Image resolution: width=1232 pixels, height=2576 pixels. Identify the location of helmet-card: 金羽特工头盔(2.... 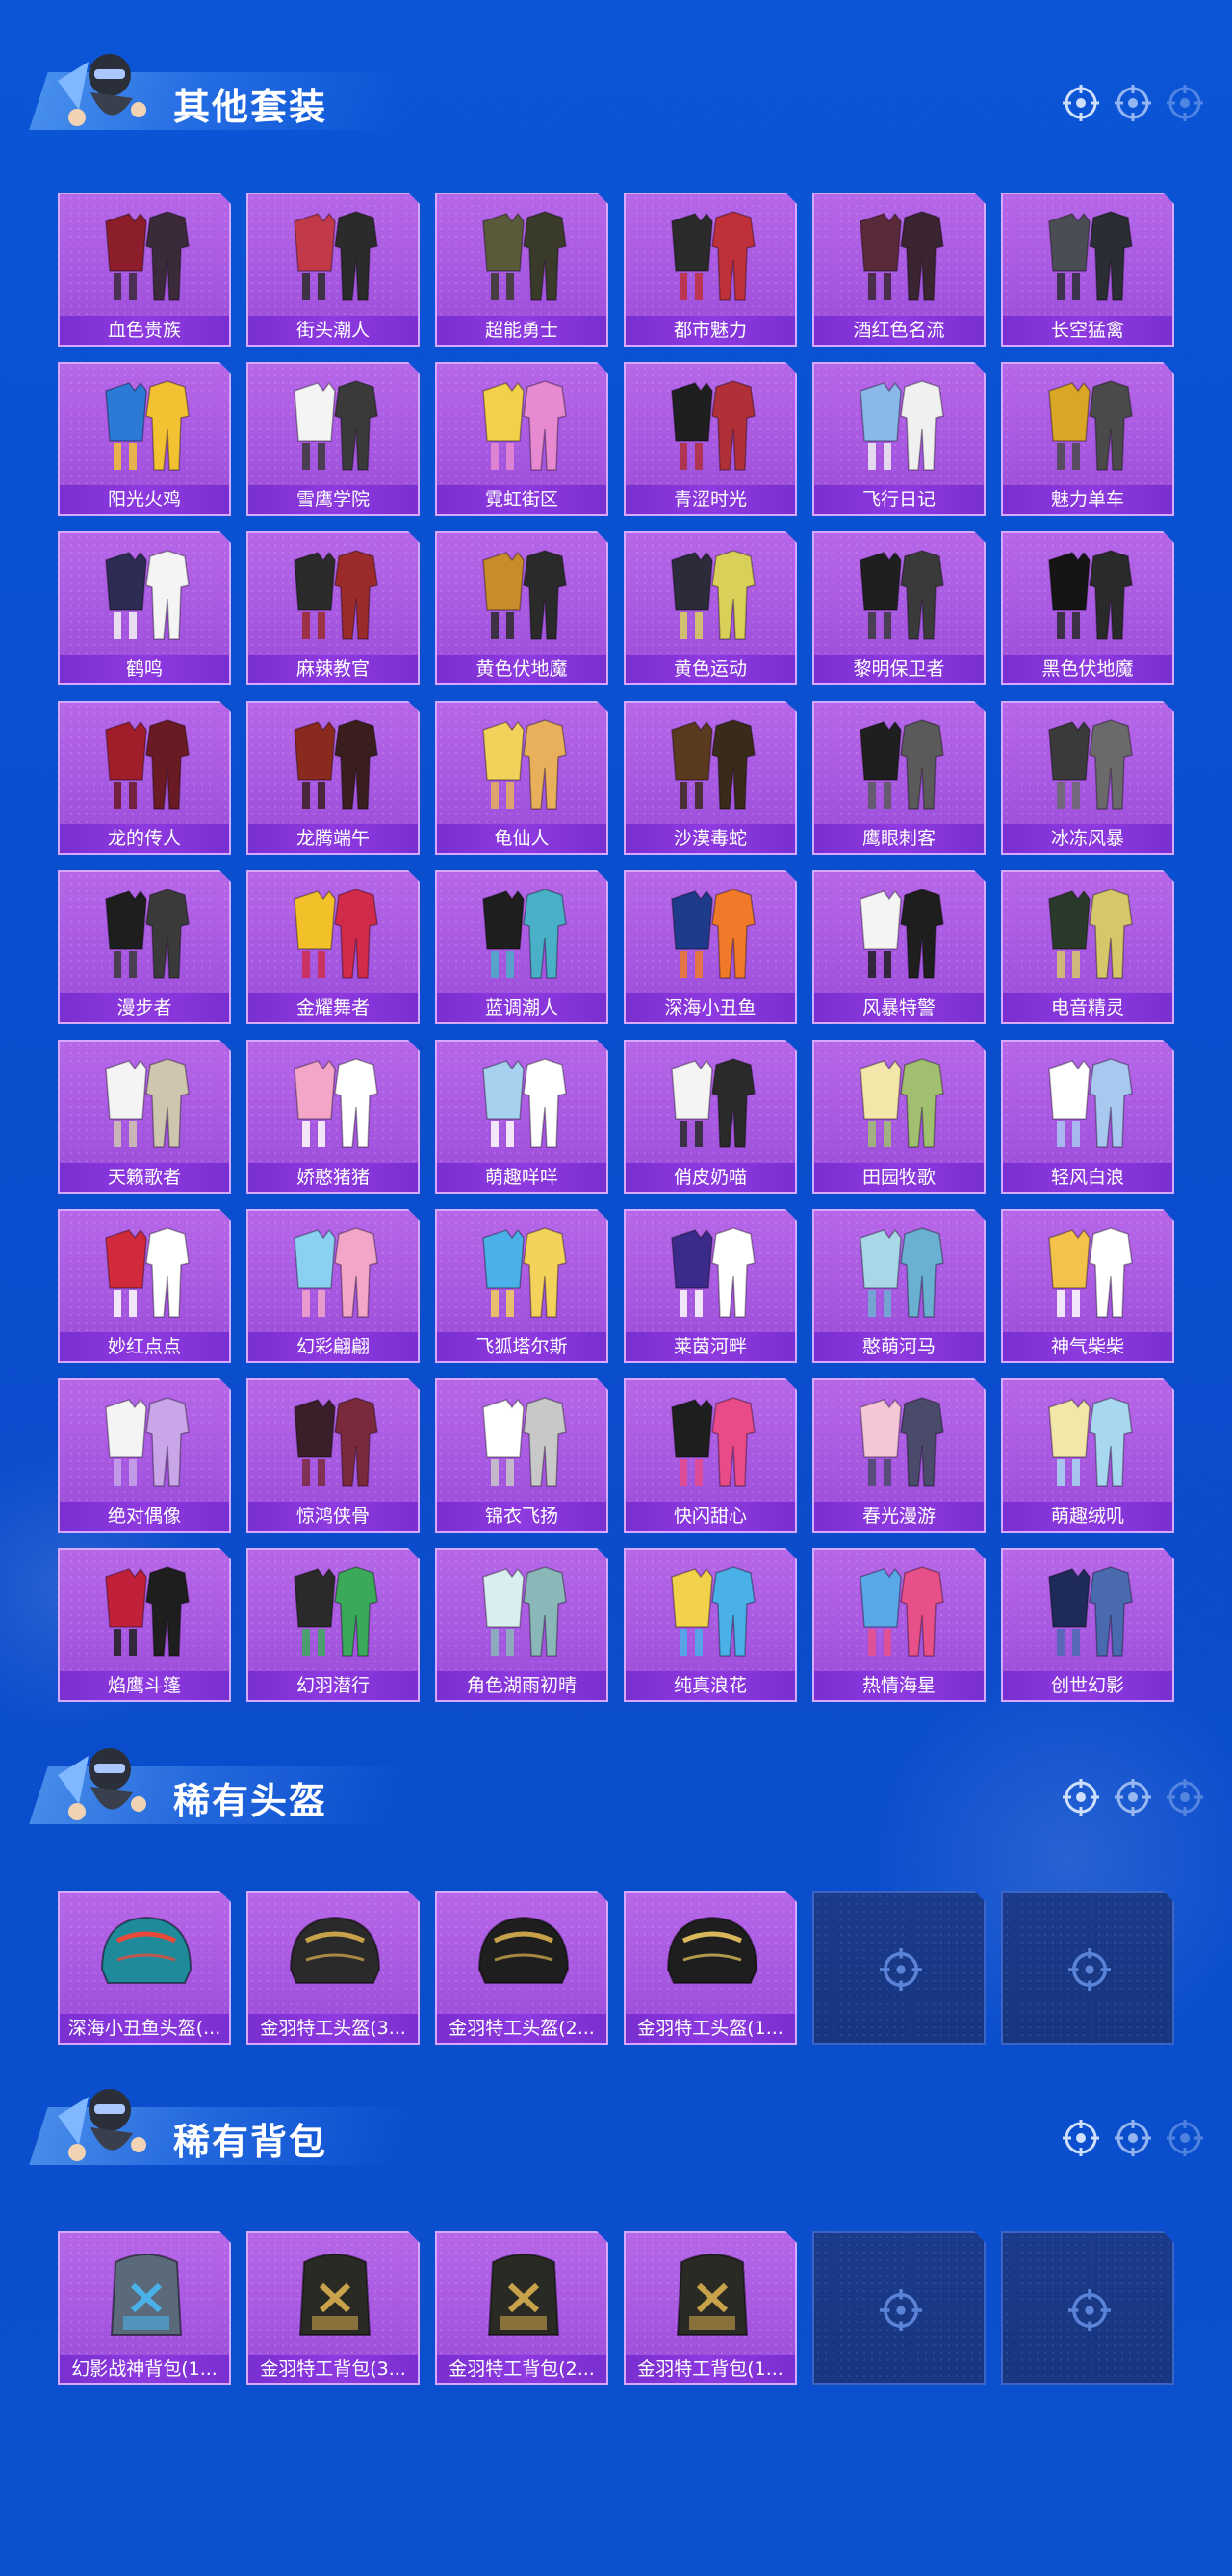
(521, 1968).